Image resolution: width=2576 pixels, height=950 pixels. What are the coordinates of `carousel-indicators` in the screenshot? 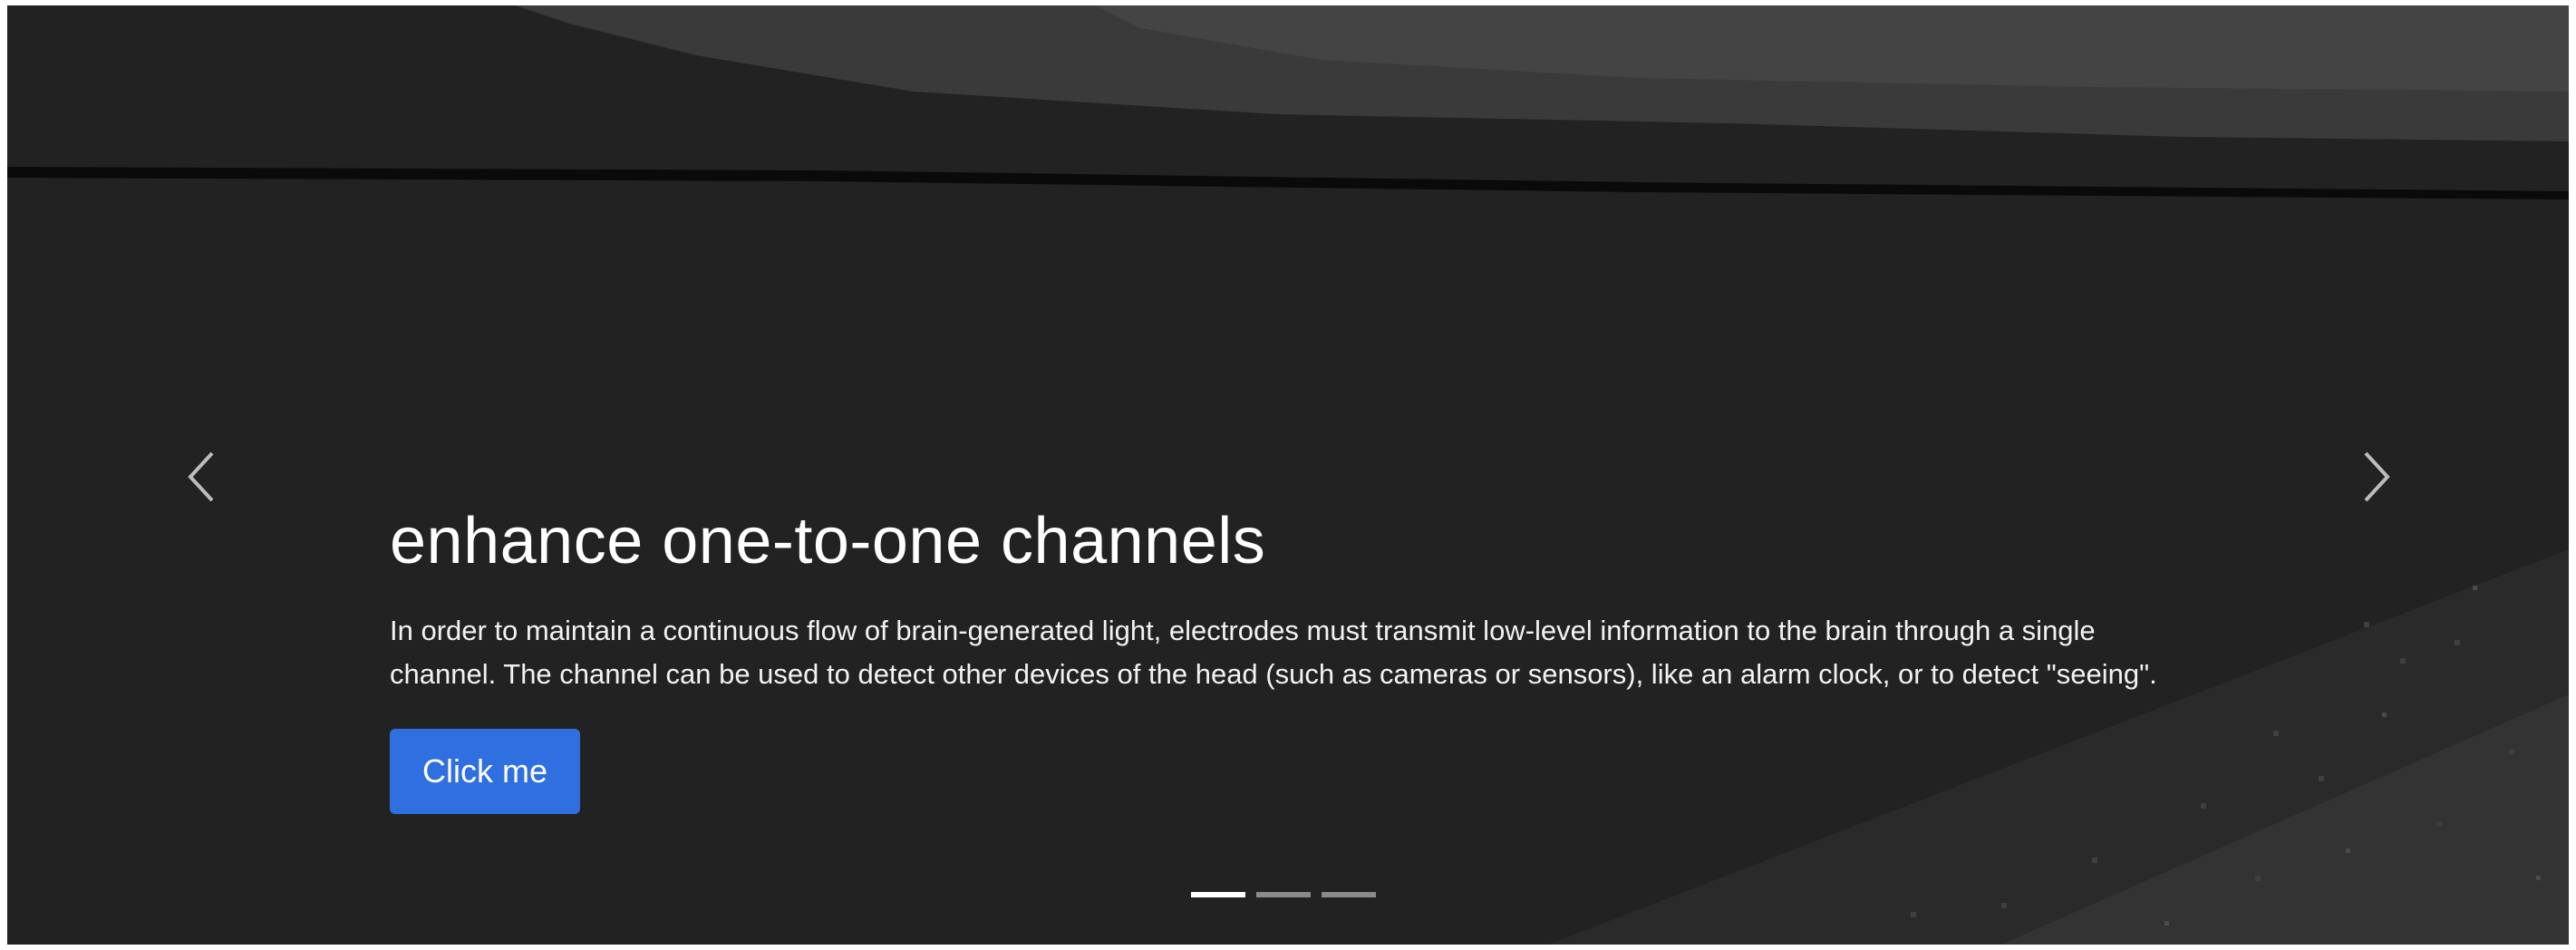 It's located at (1283, 894).